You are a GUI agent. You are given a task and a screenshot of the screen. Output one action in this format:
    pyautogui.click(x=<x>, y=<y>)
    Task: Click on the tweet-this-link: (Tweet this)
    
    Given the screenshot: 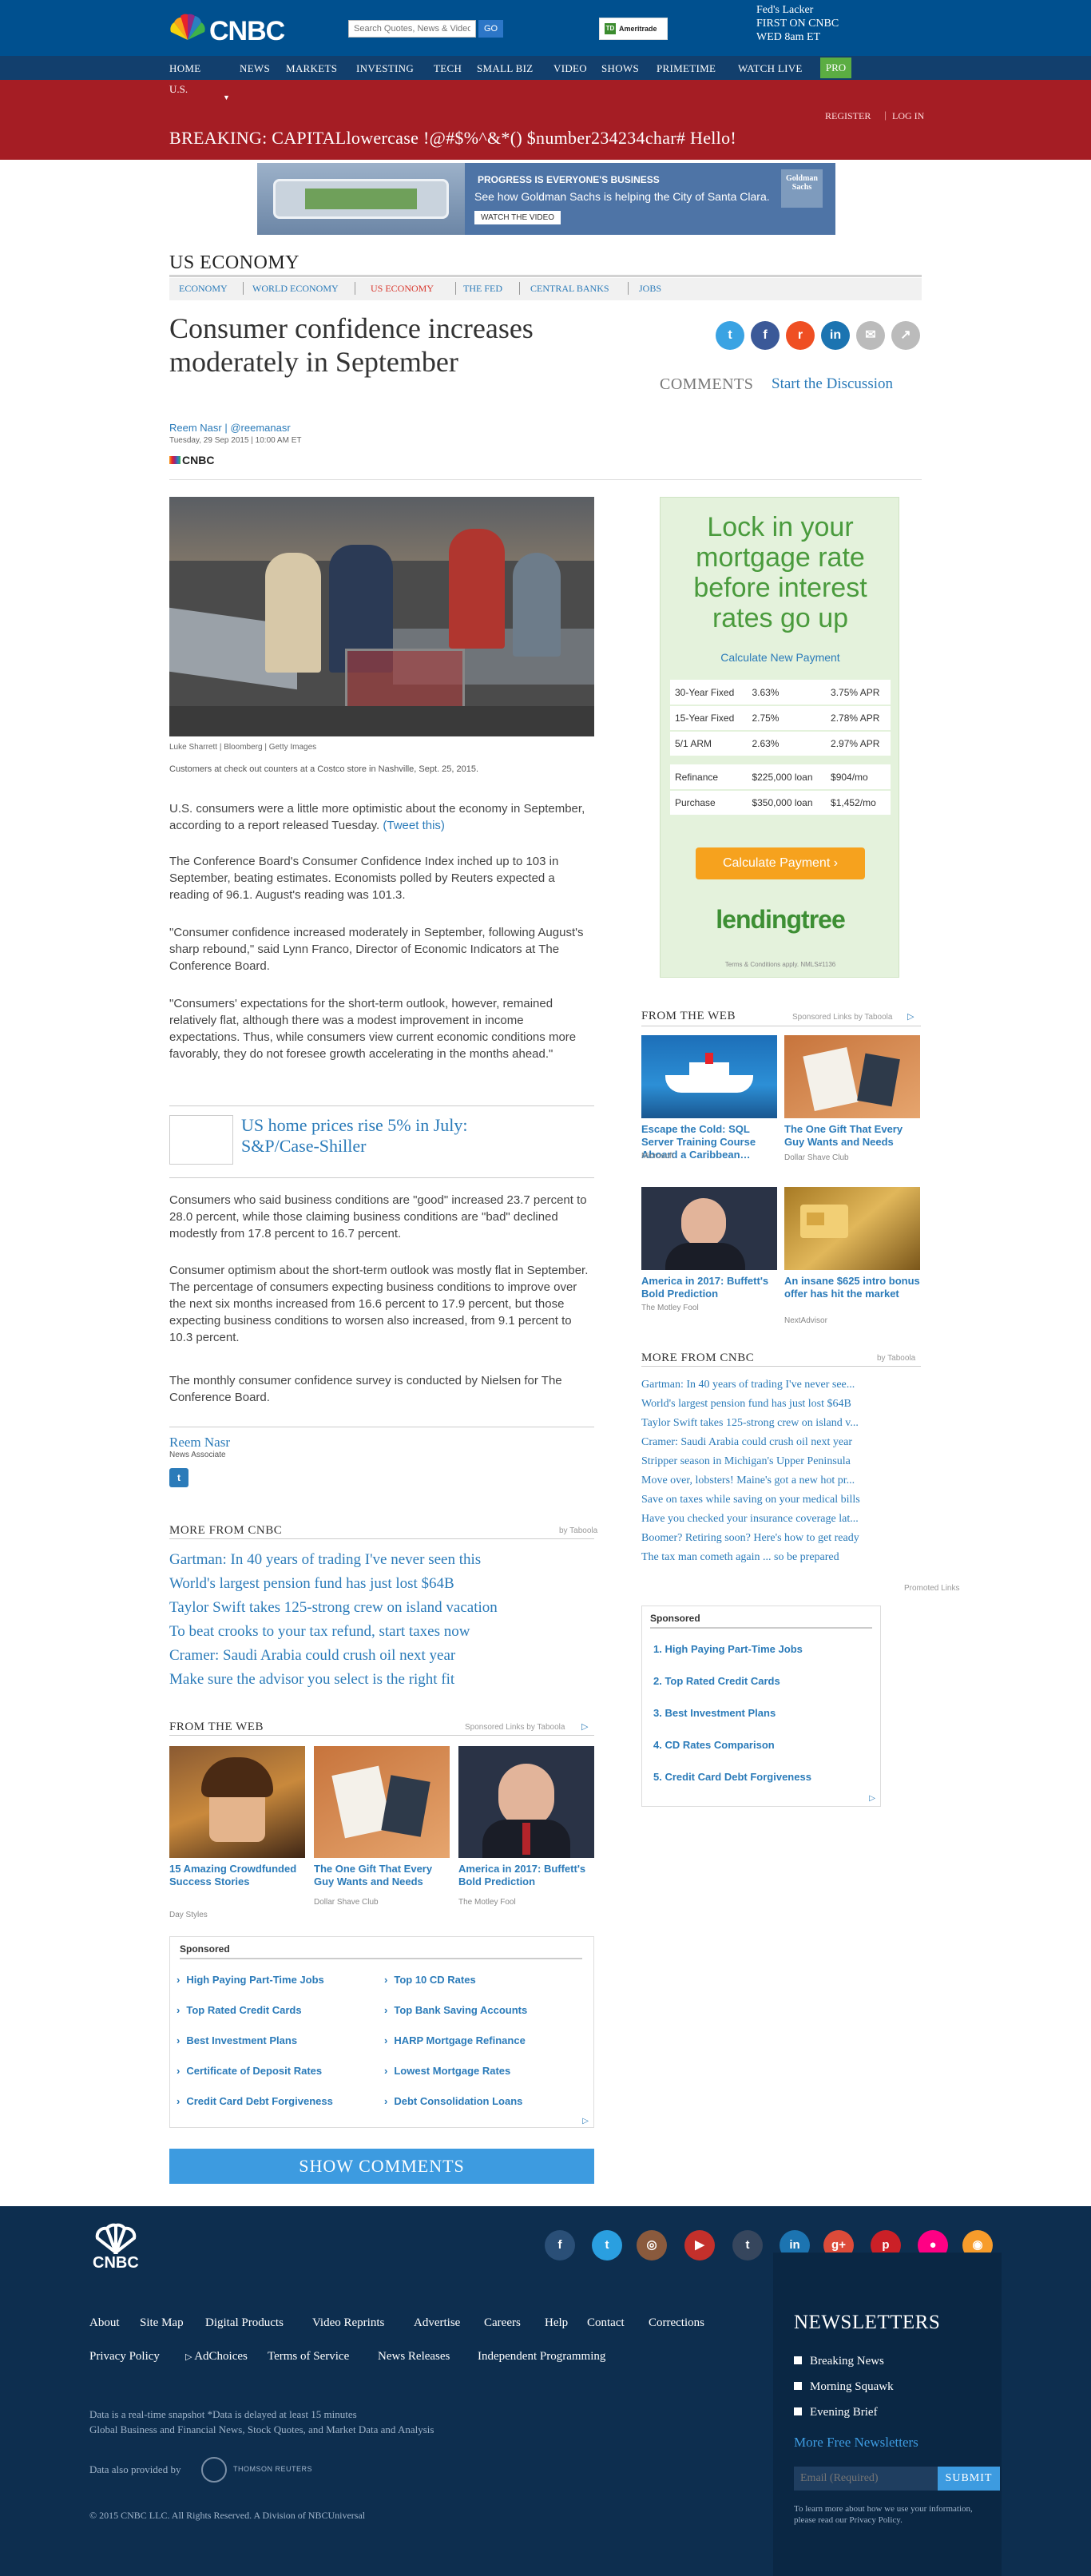 What is the action you would take?
    pyautogui.click(x=414, y=826)
    